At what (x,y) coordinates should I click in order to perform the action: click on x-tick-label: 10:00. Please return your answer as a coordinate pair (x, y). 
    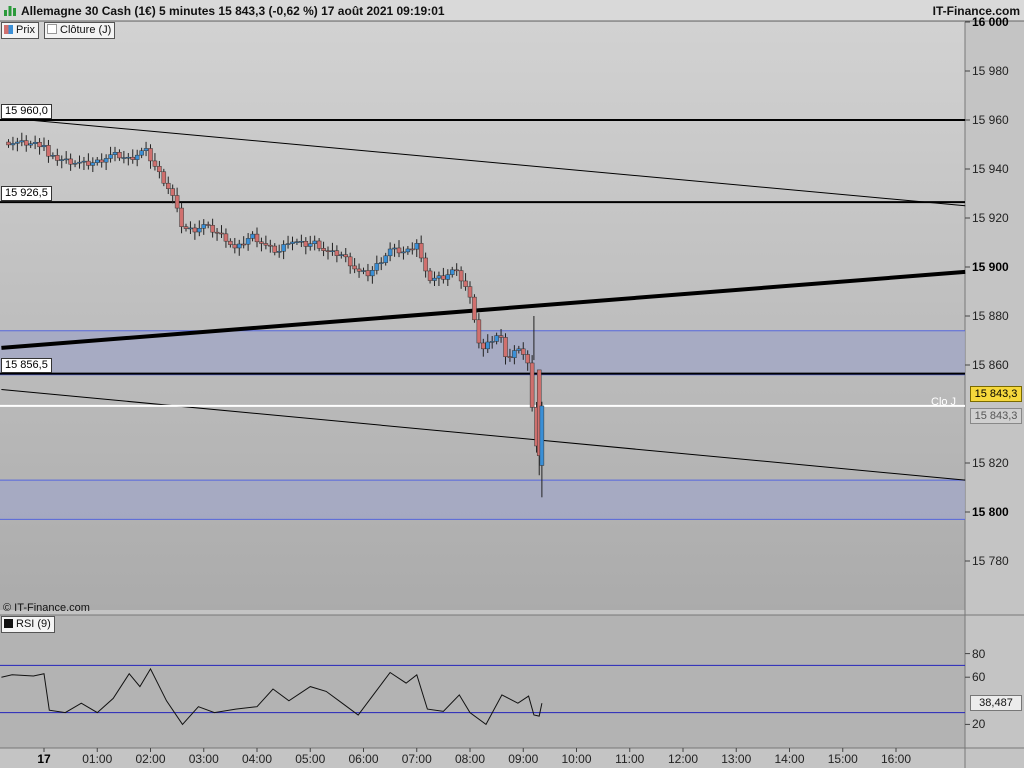
    Looking at the image, I should click on (576, 759).